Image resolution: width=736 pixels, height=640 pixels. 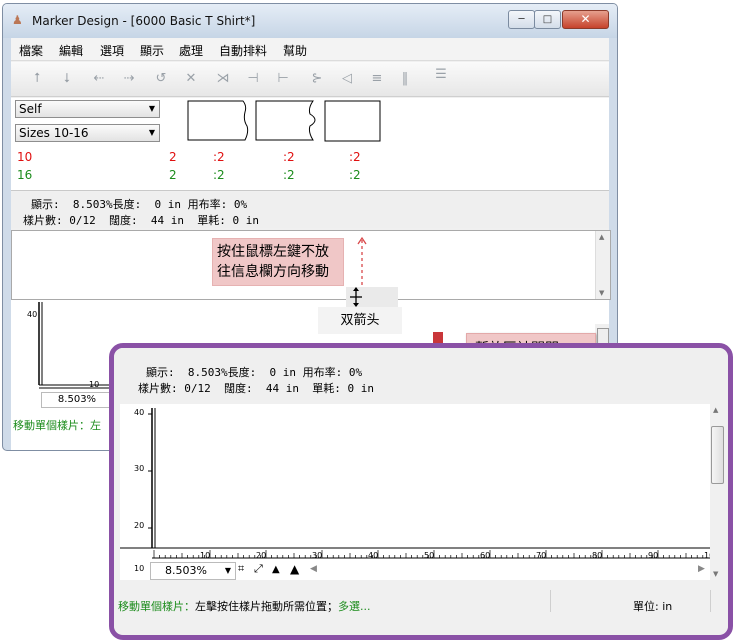 What do you see at coordinates (485, 555) in the screenshot?
I see `front-x-tick-label: 60` at bounding box center [485, 555].